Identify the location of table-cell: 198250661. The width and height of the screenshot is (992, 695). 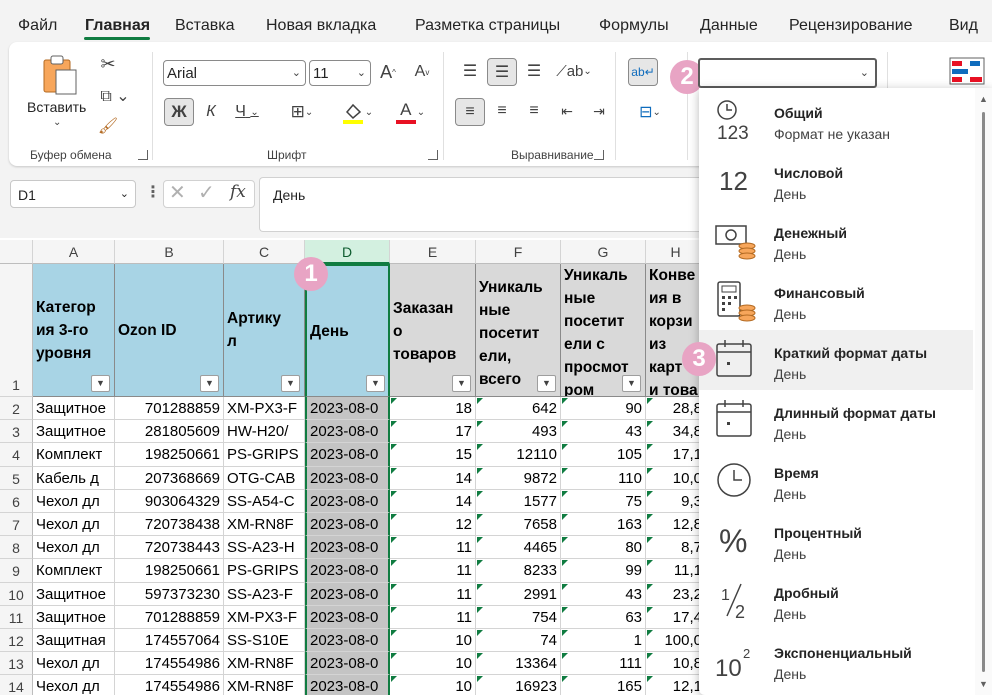
(169, 455).